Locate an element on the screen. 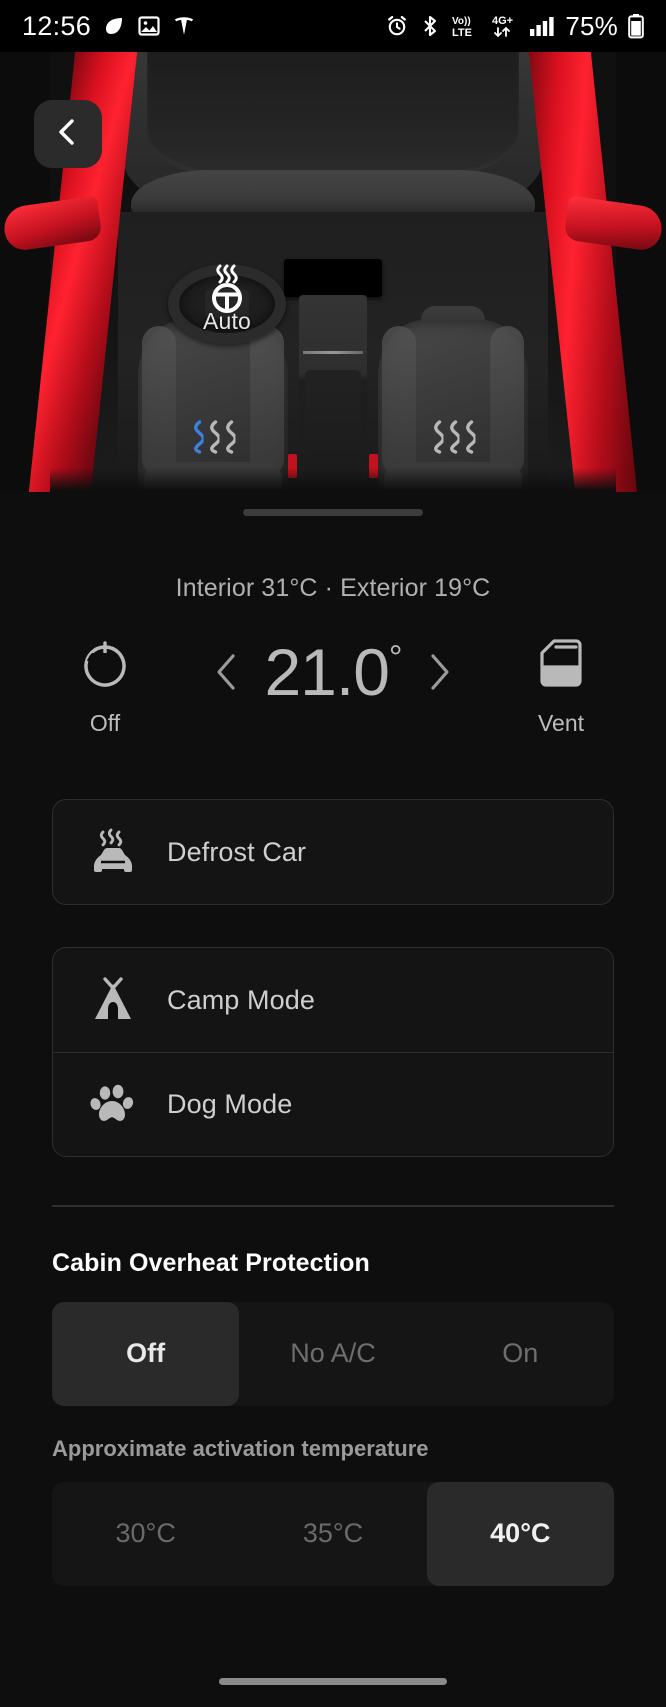  activation-temp-35: 35°C is located at coordinates (332, 1534).